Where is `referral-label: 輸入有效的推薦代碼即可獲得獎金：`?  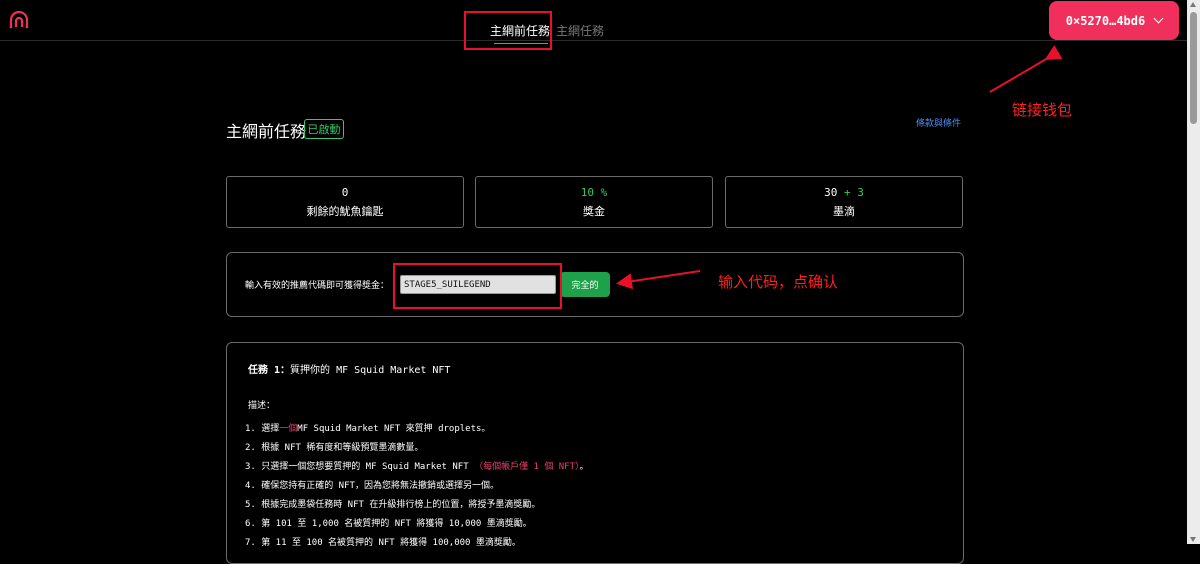 referral-label: 輸入有效的推薦代碼即可獲得獎金： is located at coordinates (317, 286).